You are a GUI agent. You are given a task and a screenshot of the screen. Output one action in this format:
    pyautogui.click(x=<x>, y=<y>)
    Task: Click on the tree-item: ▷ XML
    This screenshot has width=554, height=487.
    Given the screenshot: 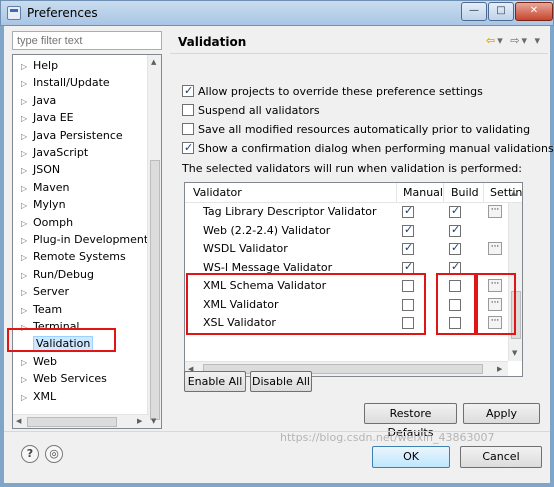 What is the action you would take?
    pyautogui.click(x=38, y=396)
    